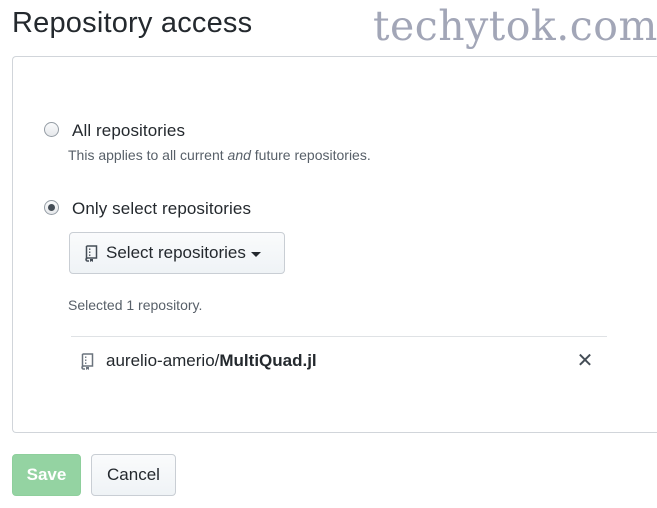 This screenshot has height=508, width=657. I want to click on only-select-repositories-radio, so click(51, 207).